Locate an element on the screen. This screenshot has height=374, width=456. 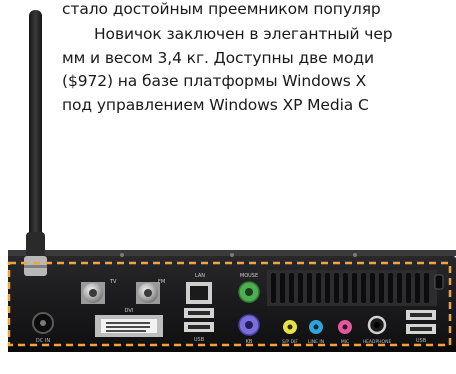
vent-grille is located at coordinates (352, 288).